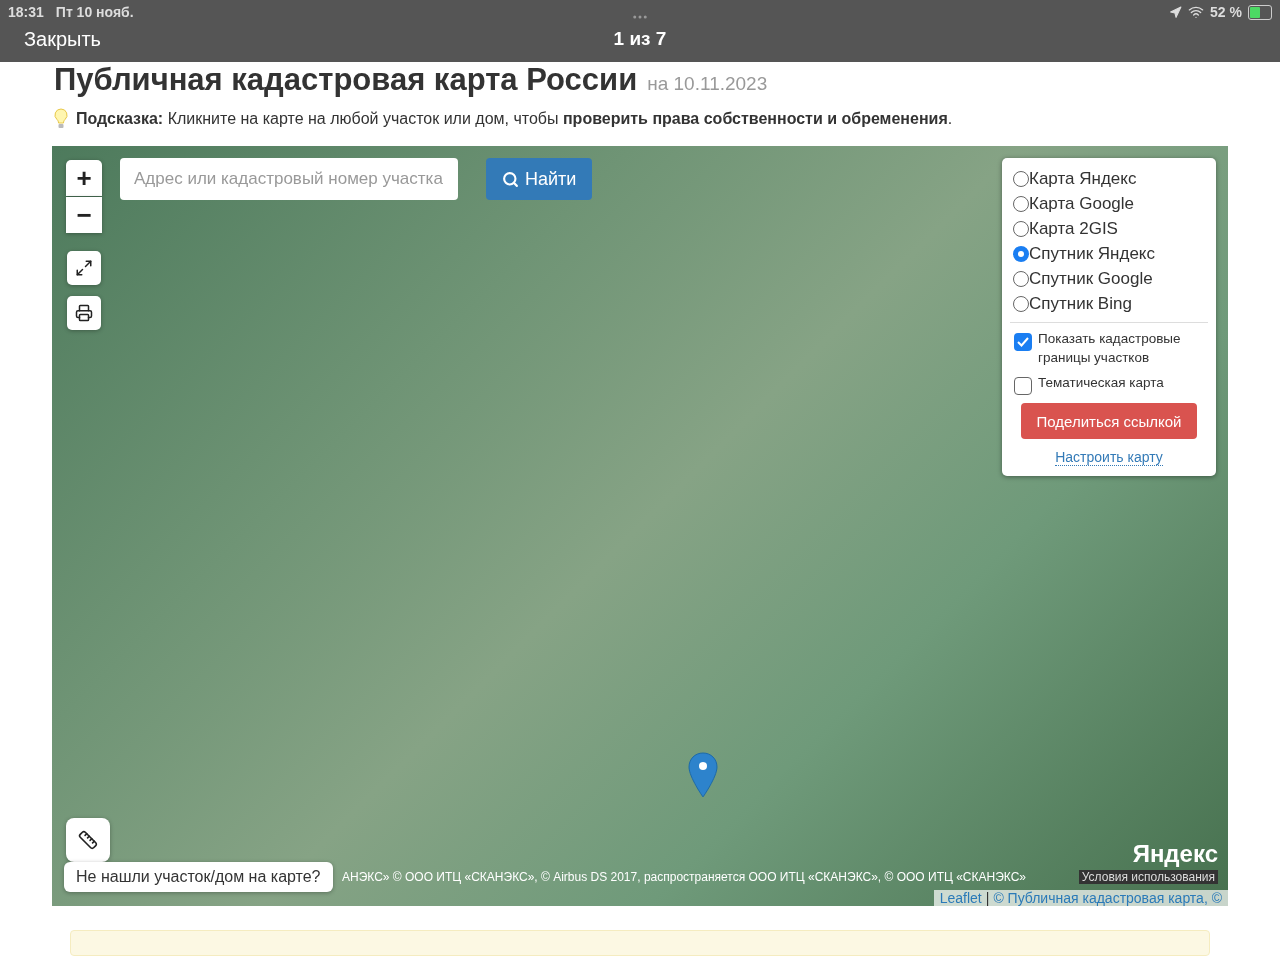  Describe the element at coordinates (84, 178) in the screenshot. I see `zoom-in-button: +` at that location.